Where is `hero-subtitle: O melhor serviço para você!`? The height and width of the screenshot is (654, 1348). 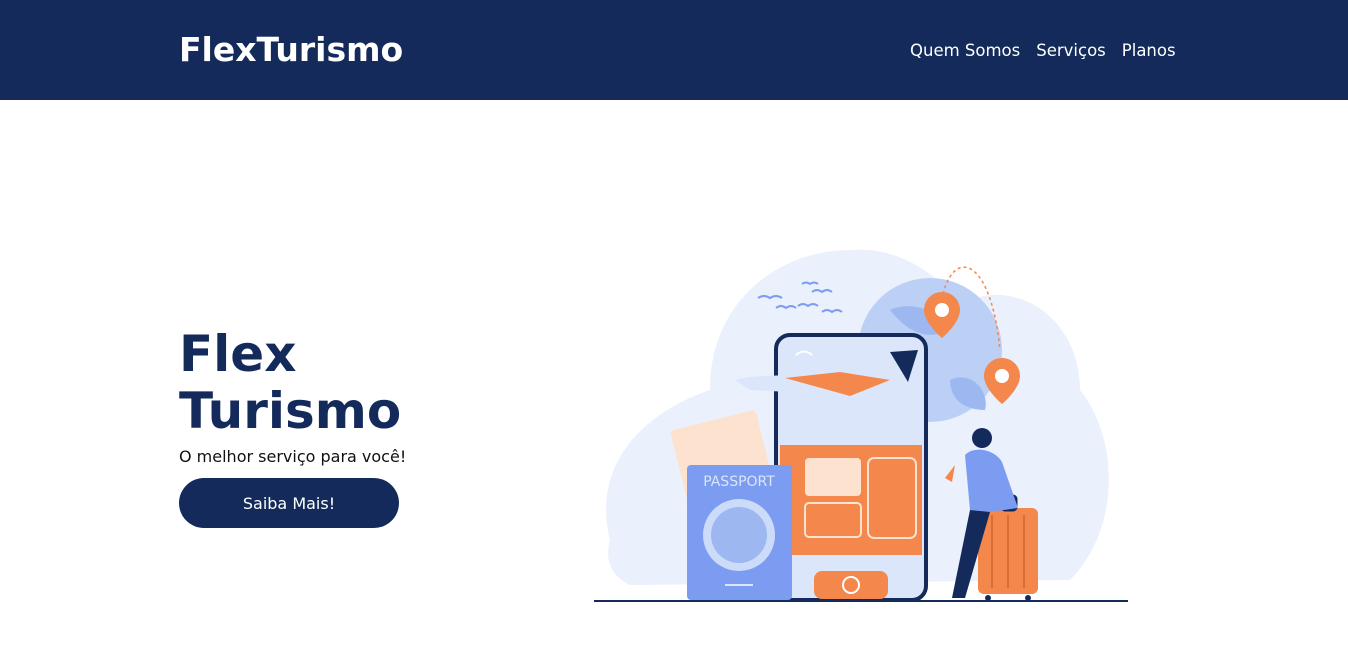
hero-subtitle: O melhor serviço para você! is located at coordinates (293, 456).